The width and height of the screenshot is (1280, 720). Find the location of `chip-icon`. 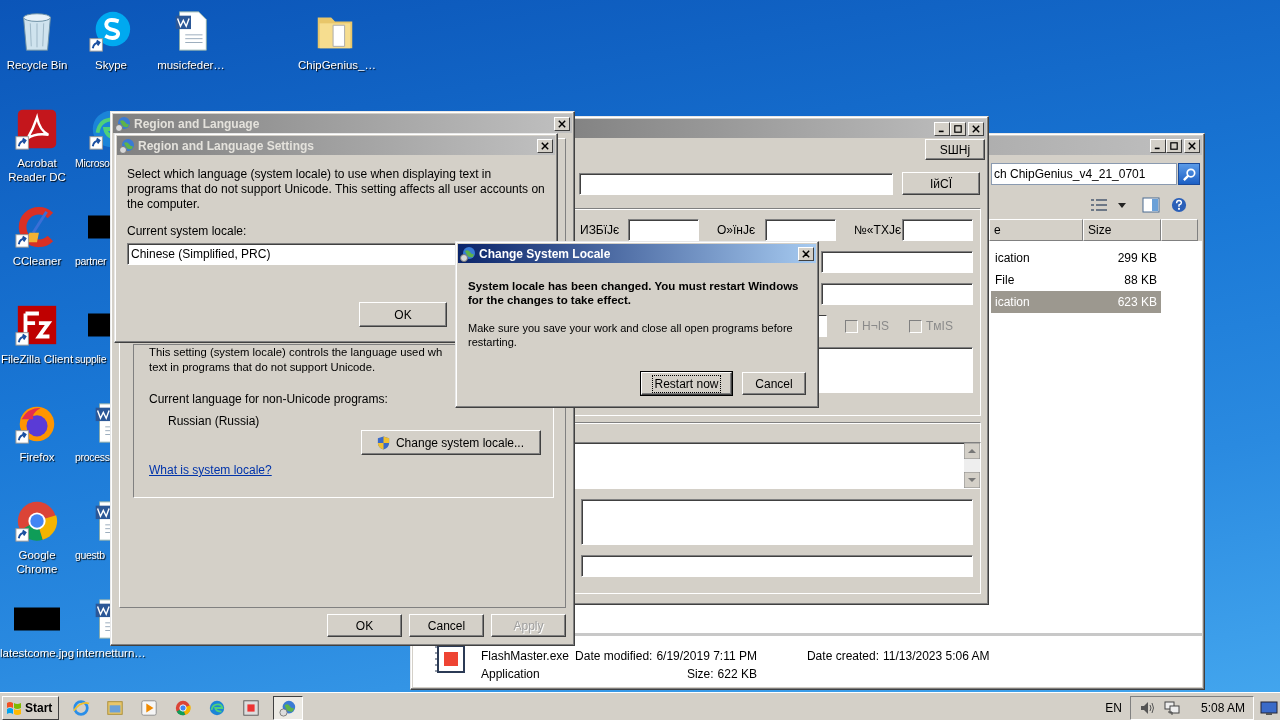

chip-icon is located at coordinates (251, 707).